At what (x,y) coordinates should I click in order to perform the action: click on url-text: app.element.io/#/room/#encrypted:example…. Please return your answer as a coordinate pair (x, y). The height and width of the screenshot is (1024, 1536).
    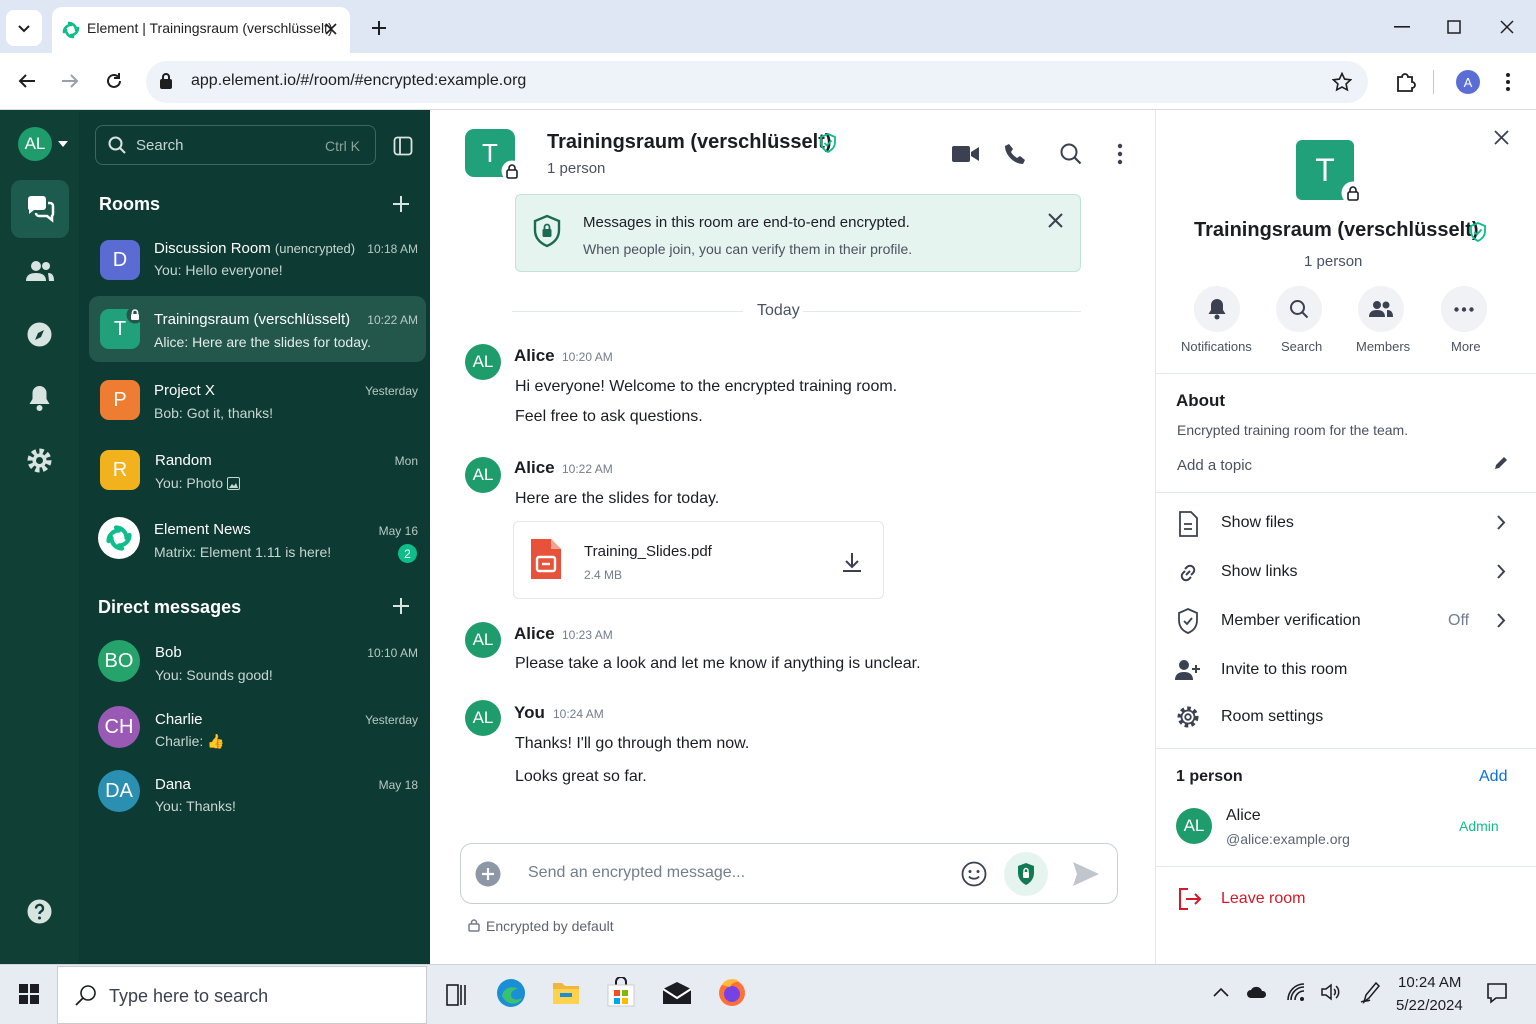
    Looking at the image, I should click on (358, 81).